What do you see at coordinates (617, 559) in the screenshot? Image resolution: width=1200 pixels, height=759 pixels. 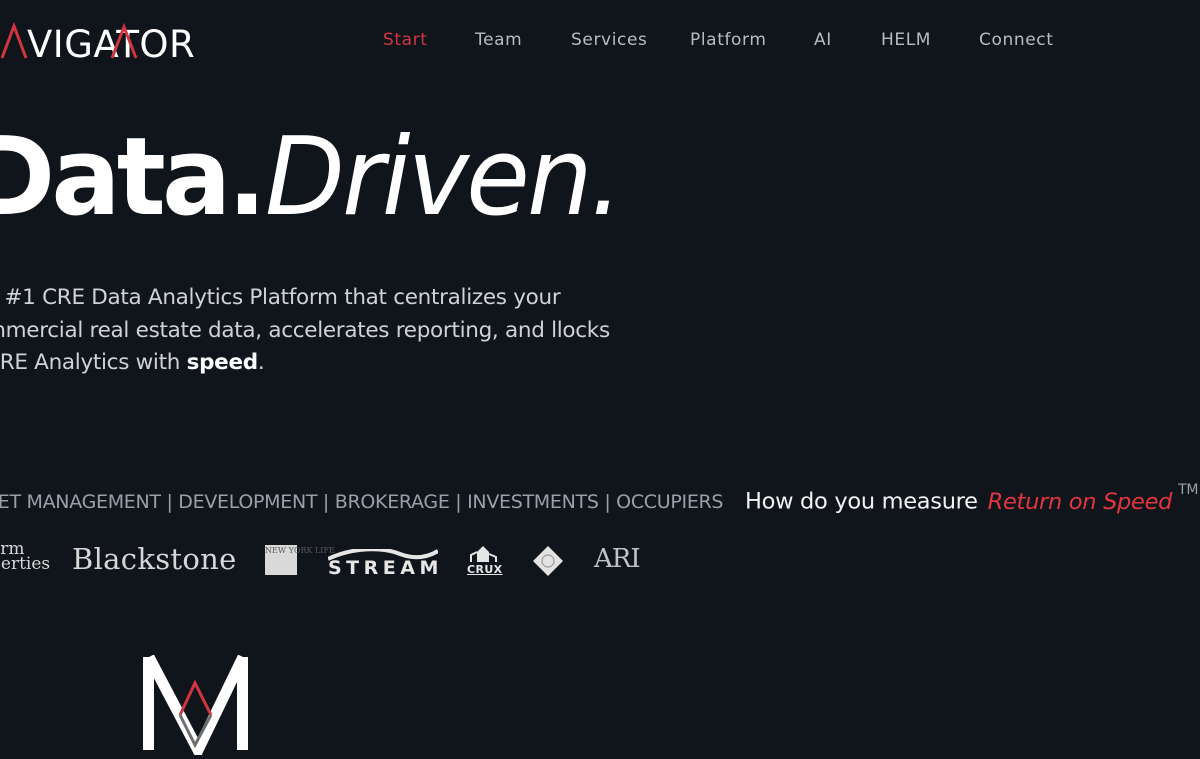 I see `client-logo-ari: ARI` at bounding box center [617, 559].